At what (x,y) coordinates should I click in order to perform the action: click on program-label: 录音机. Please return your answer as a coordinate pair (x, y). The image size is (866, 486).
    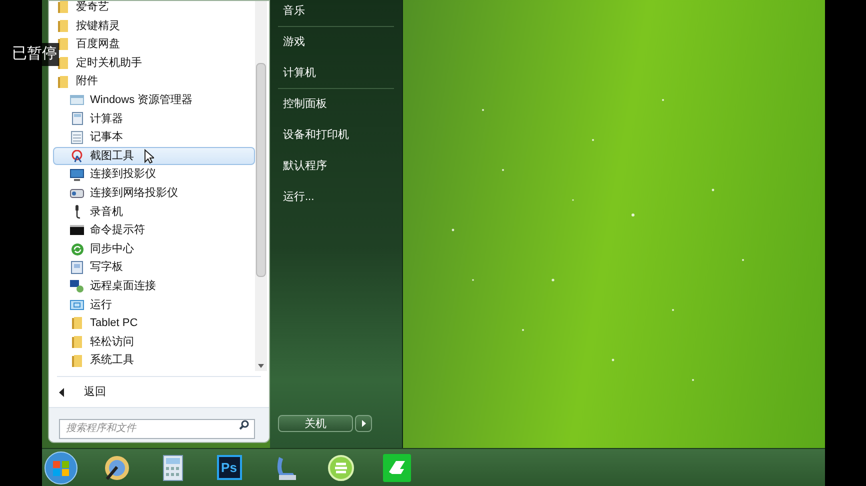
    Looking at the image, I should click on (106, 212).